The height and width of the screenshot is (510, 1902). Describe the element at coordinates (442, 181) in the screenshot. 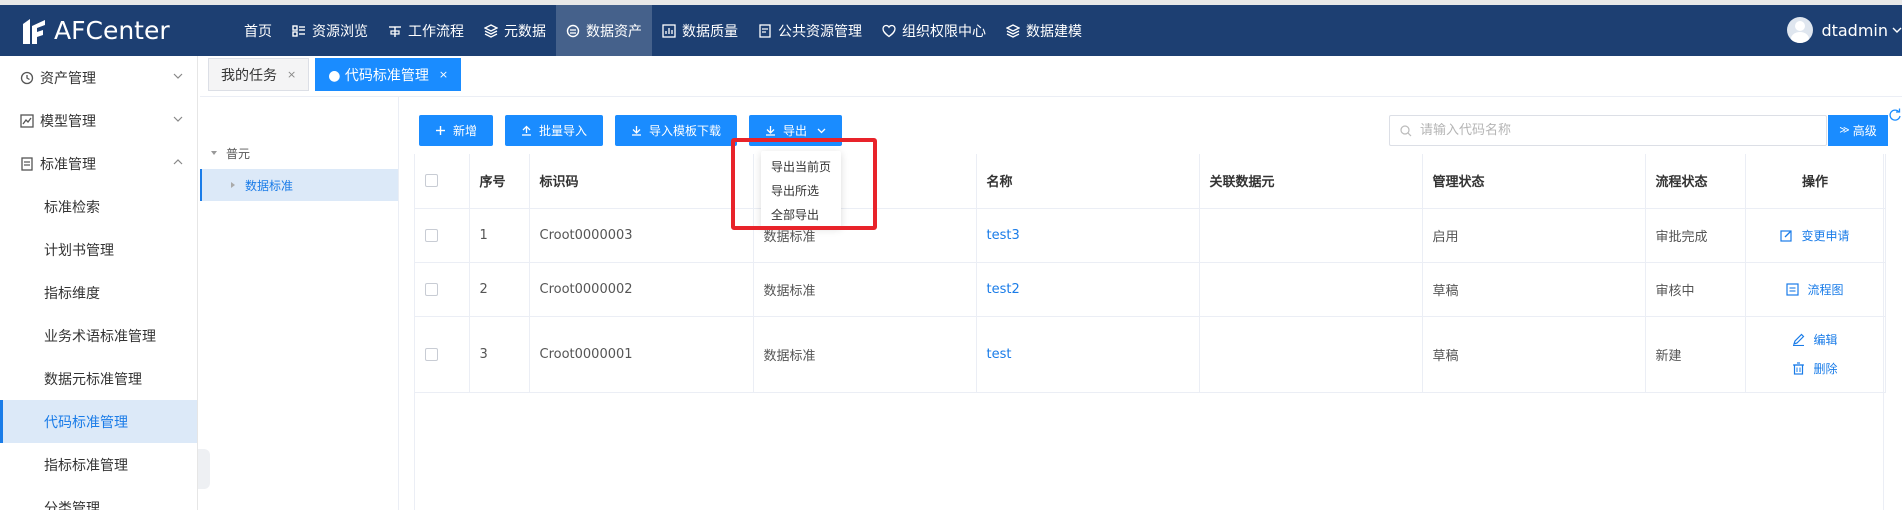

I see `header-select-all` at that location.